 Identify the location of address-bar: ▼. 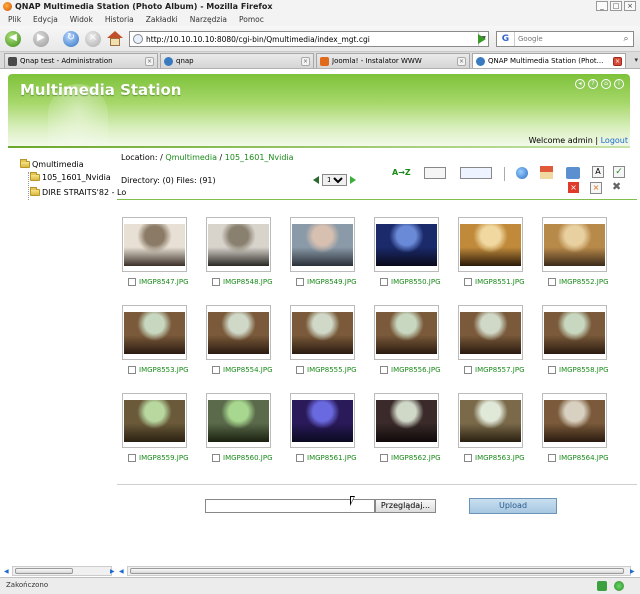
(309, 39).